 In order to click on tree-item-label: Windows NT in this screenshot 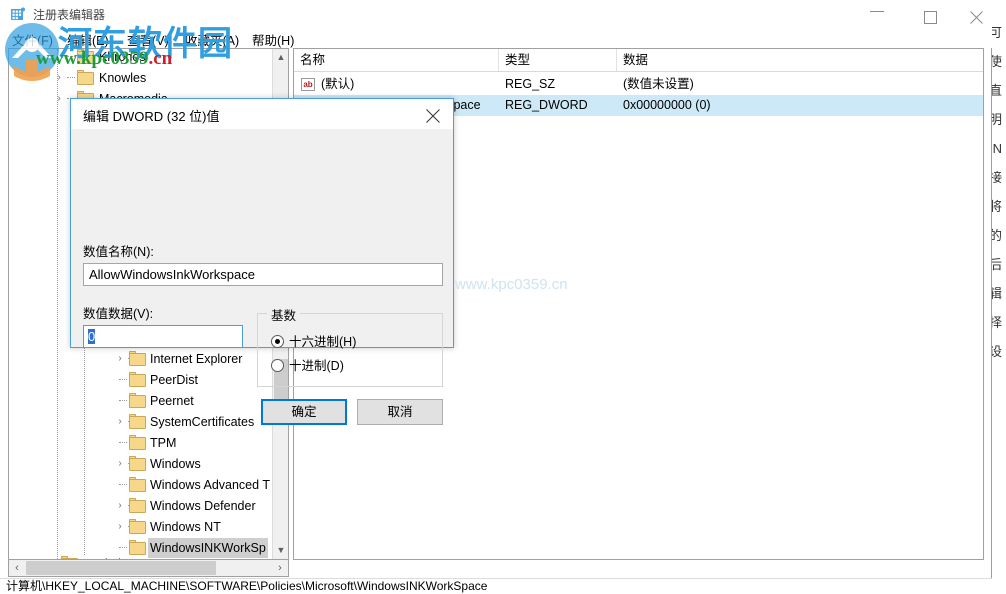, I will do `click(185, 527)`.